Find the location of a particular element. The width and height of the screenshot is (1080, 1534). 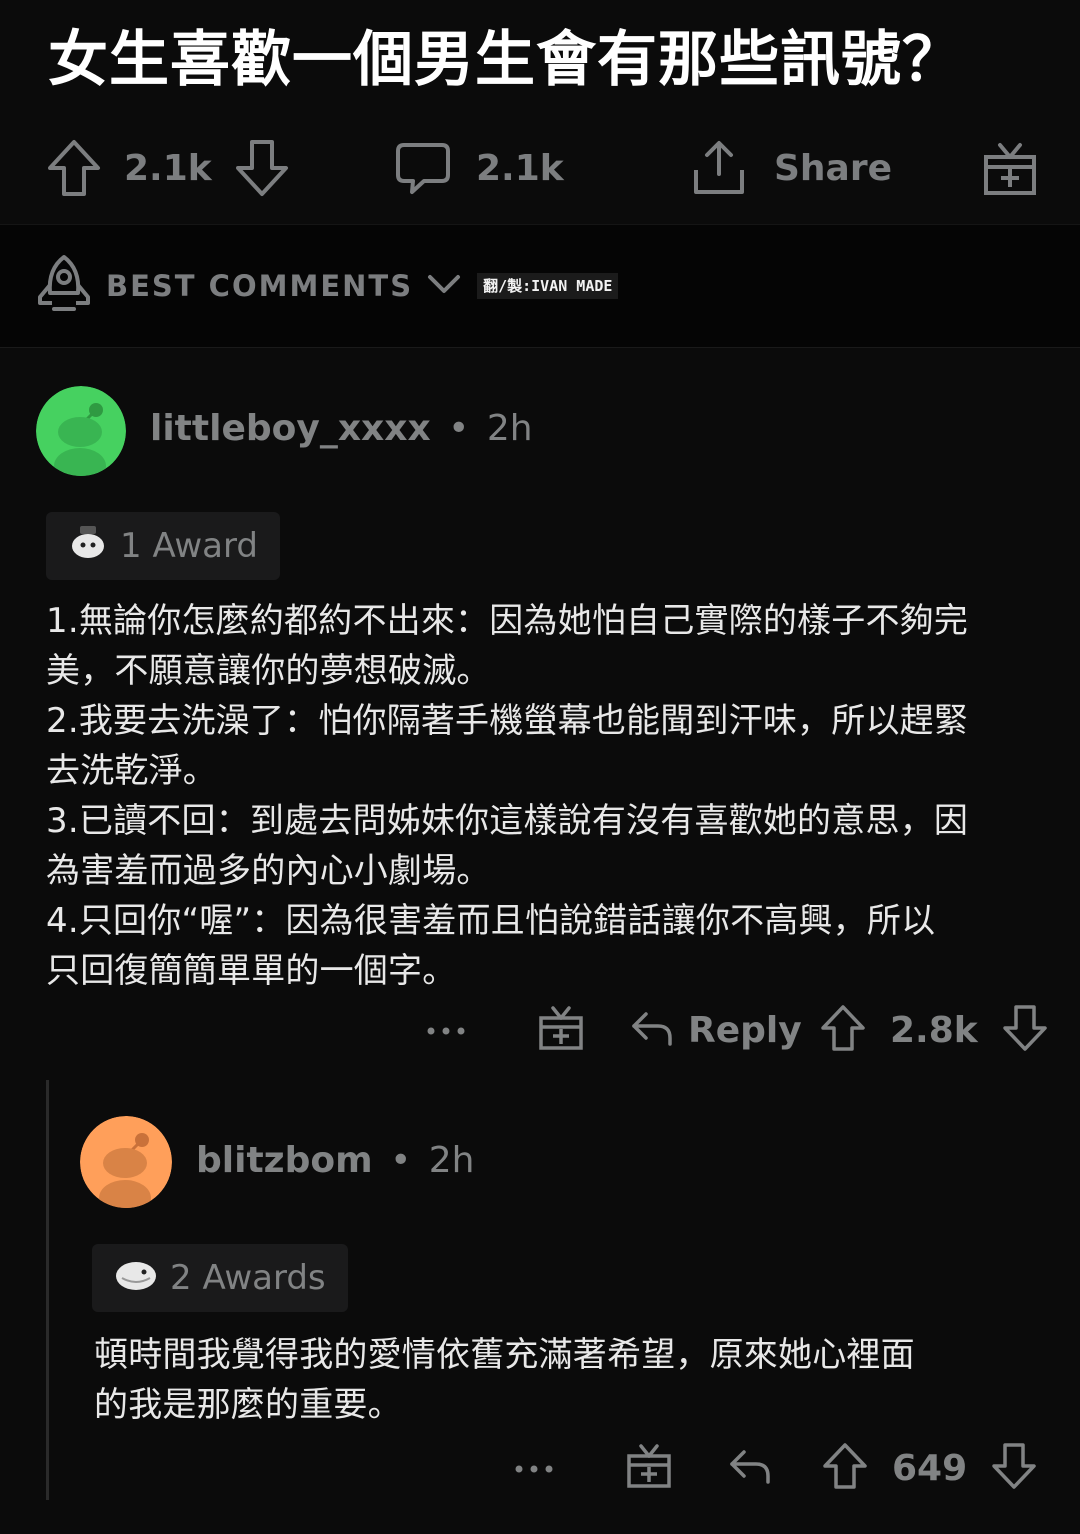

share-button: Share is located at coordinates (791, 168).